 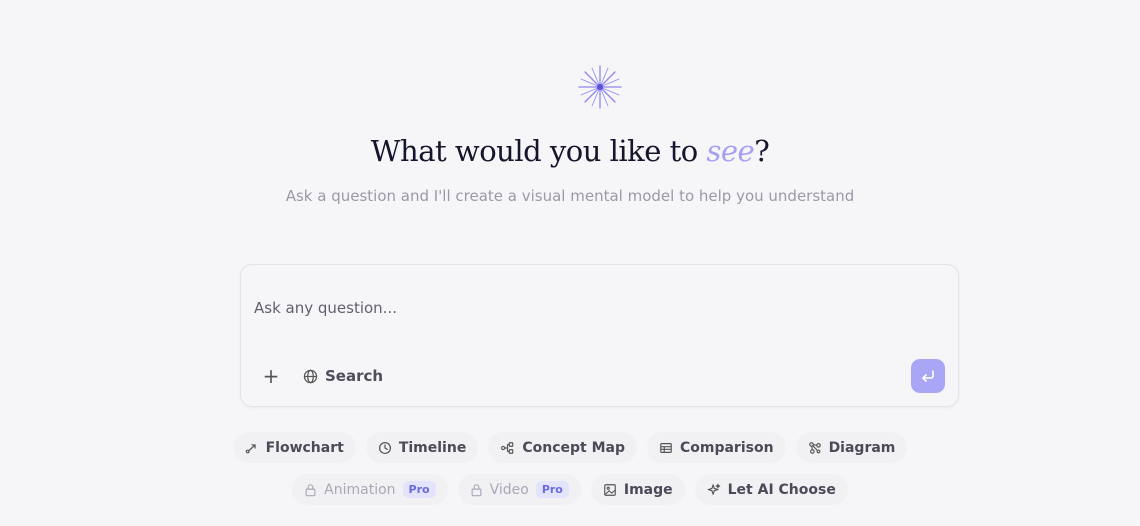 What do you see at coordinates (610, 489) in the screenshot?
I see `image-icon` at bounding box center [610, 489].